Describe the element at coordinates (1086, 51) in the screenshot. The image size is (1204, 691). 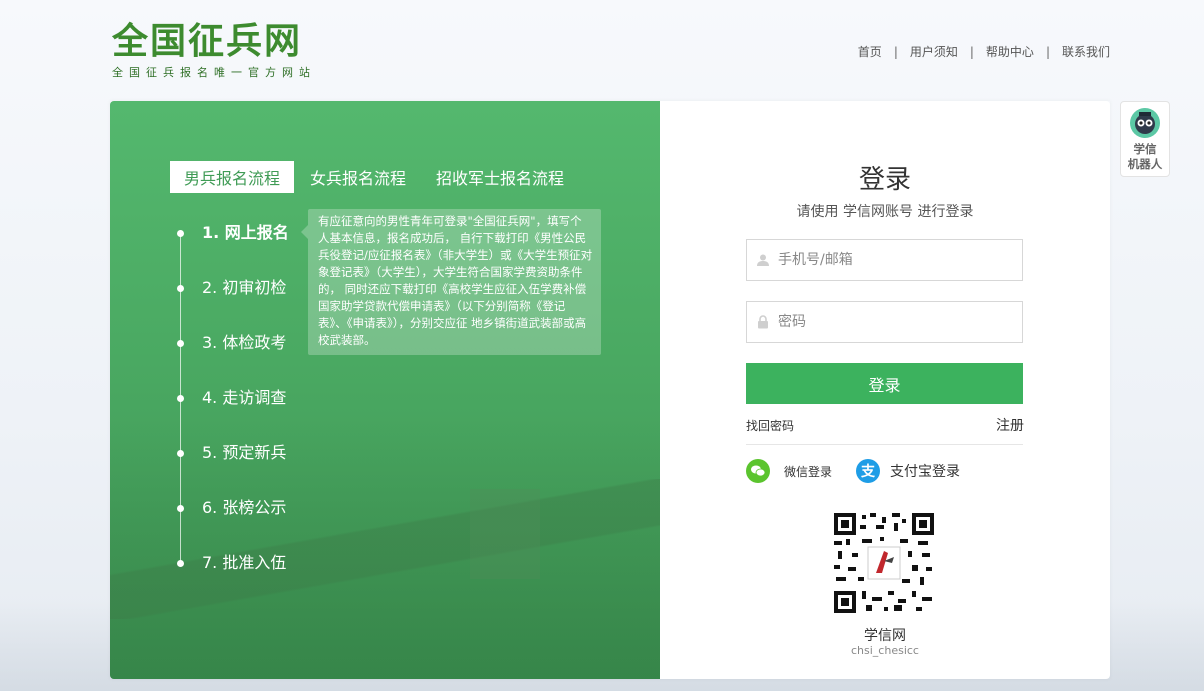
I see `nav-contact-us: 联系我们` at that location.